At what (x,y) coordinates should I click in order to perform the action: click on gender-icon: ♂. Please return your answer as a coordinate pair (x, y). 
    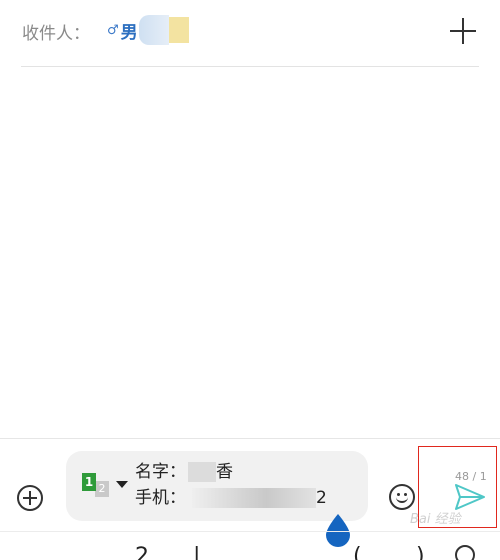
    Looking at the image, I should click on (113, 30).